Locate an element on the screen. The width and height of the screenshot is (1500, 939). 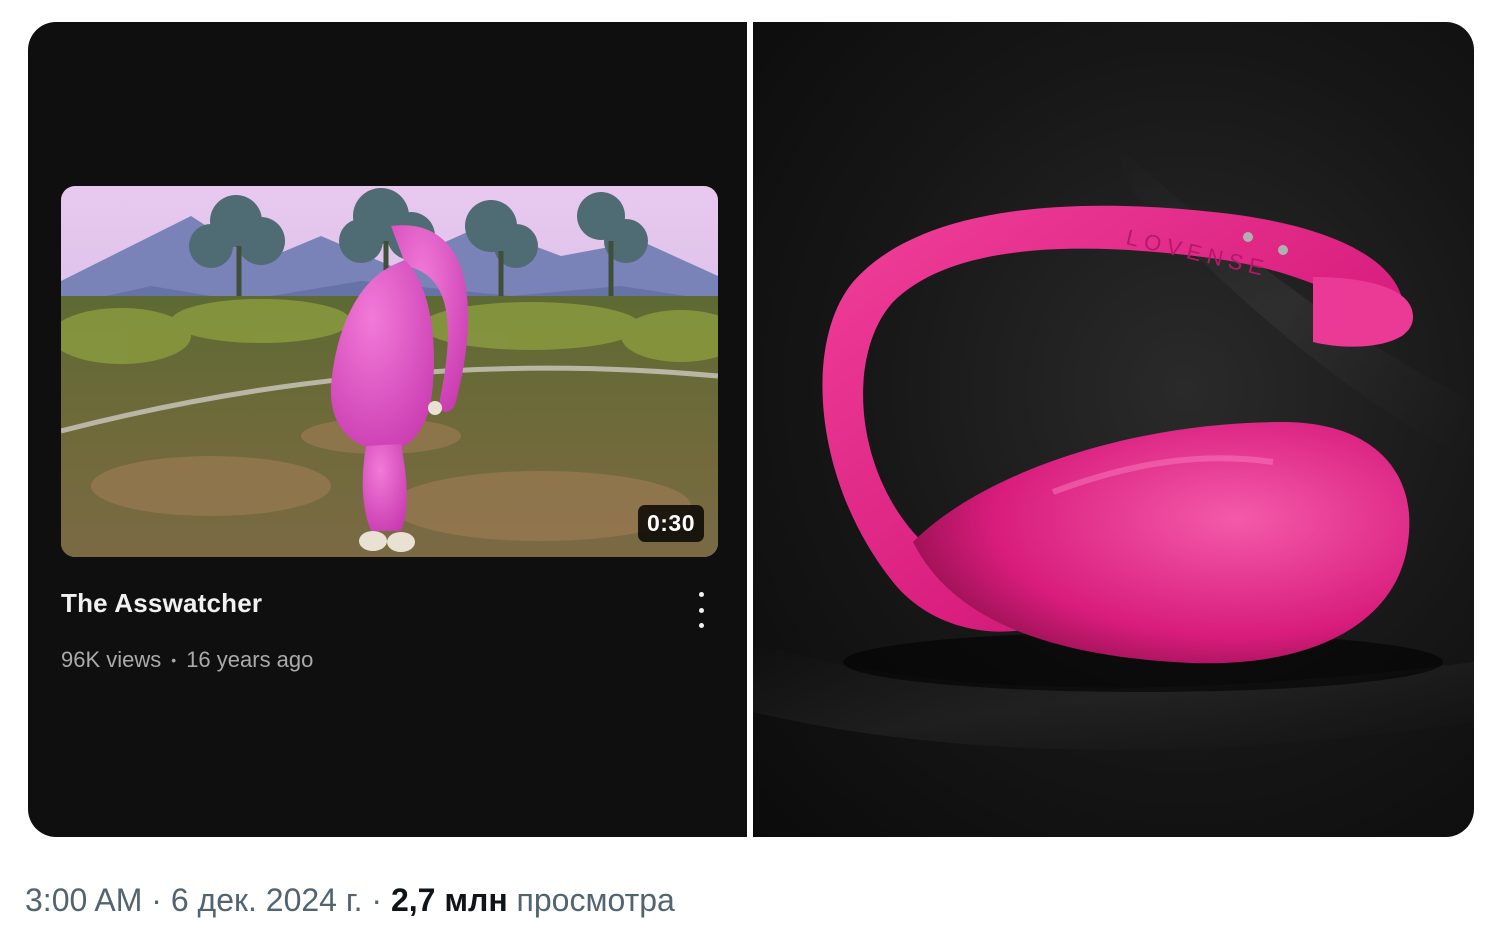
tweet-view-label: просмотра is located at coordinates (595, 900).